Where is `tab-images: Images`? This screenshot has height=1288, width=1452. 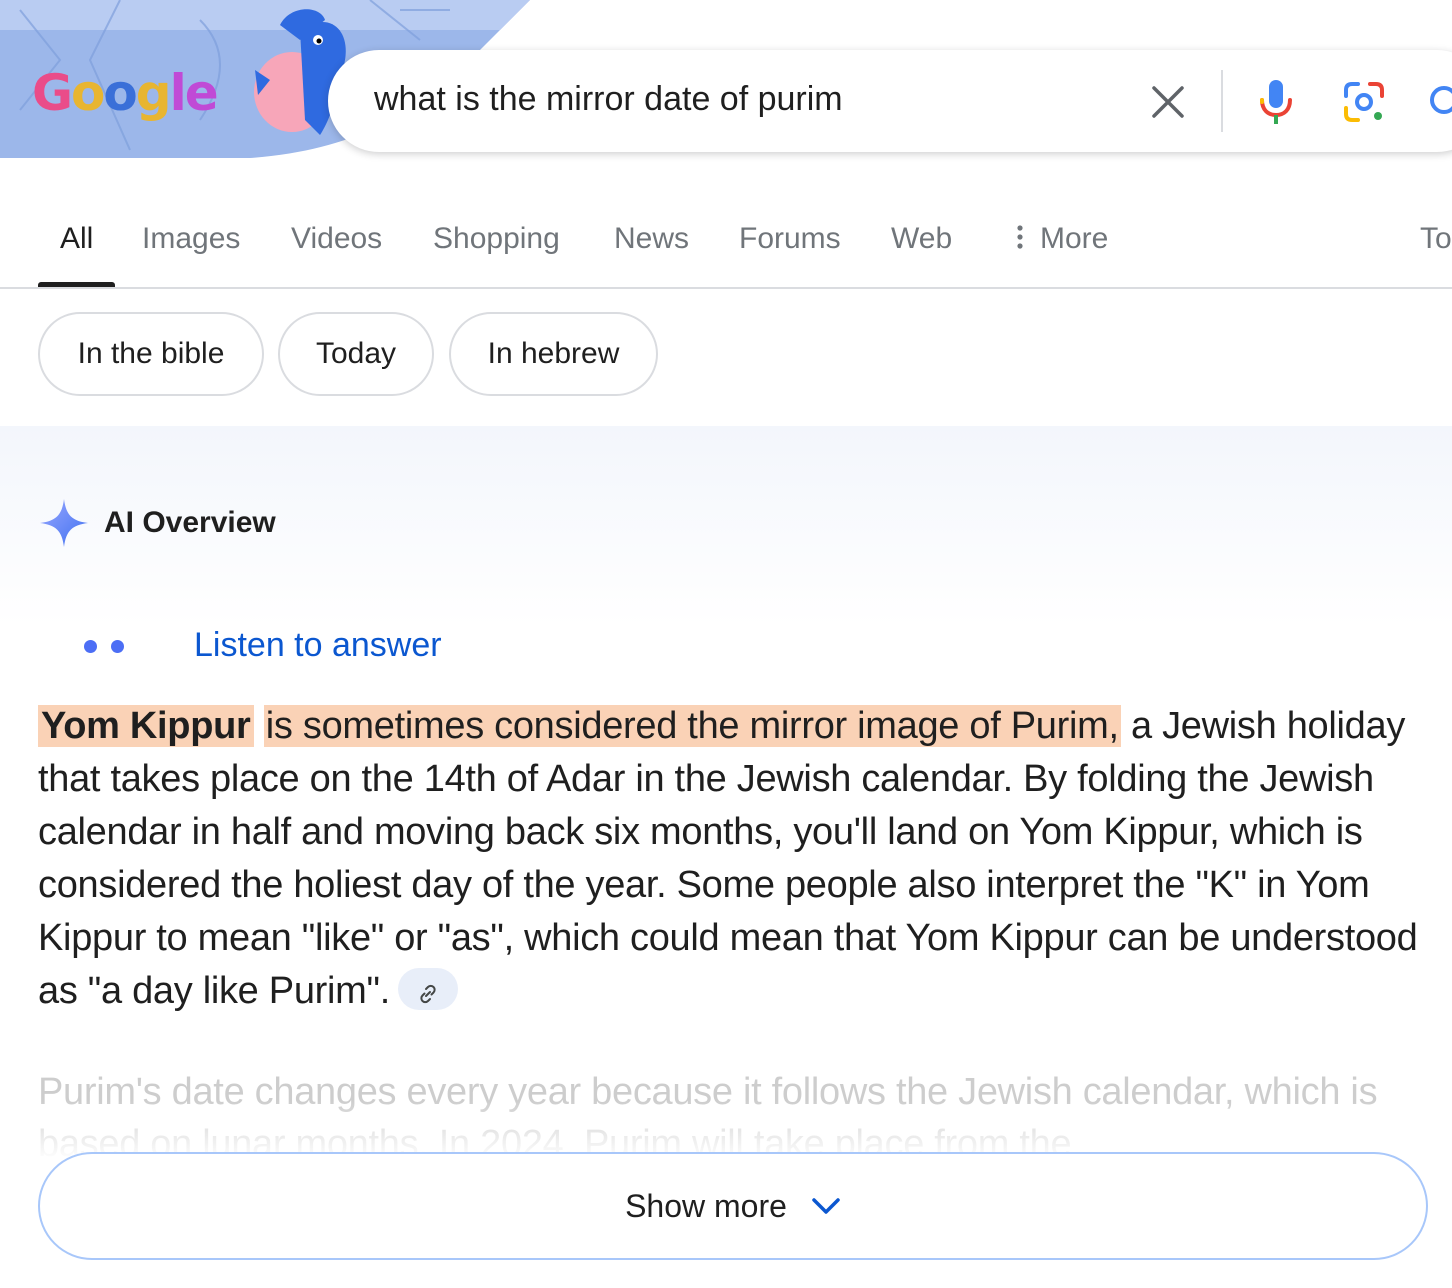
tab-images: Images is located at coordinates (191, 239).